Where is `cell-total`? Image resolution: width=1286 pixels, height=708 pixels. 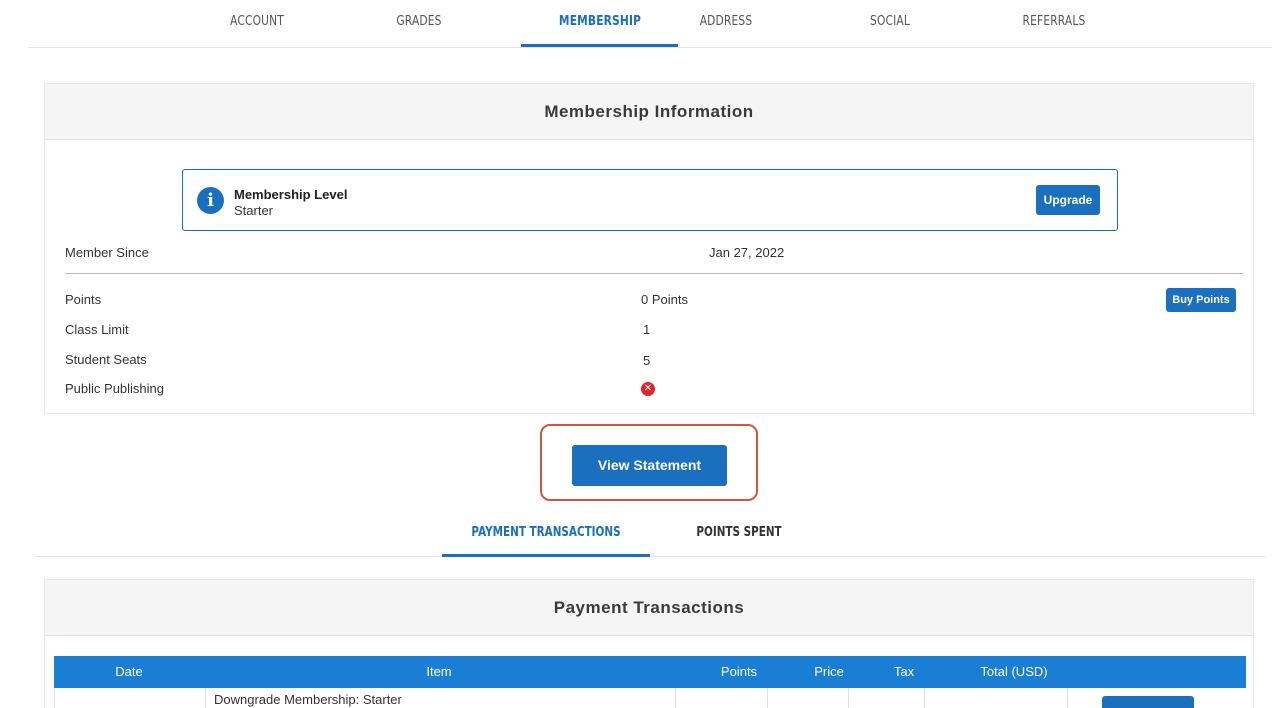 cell-total is located at coordinates (996, 698).